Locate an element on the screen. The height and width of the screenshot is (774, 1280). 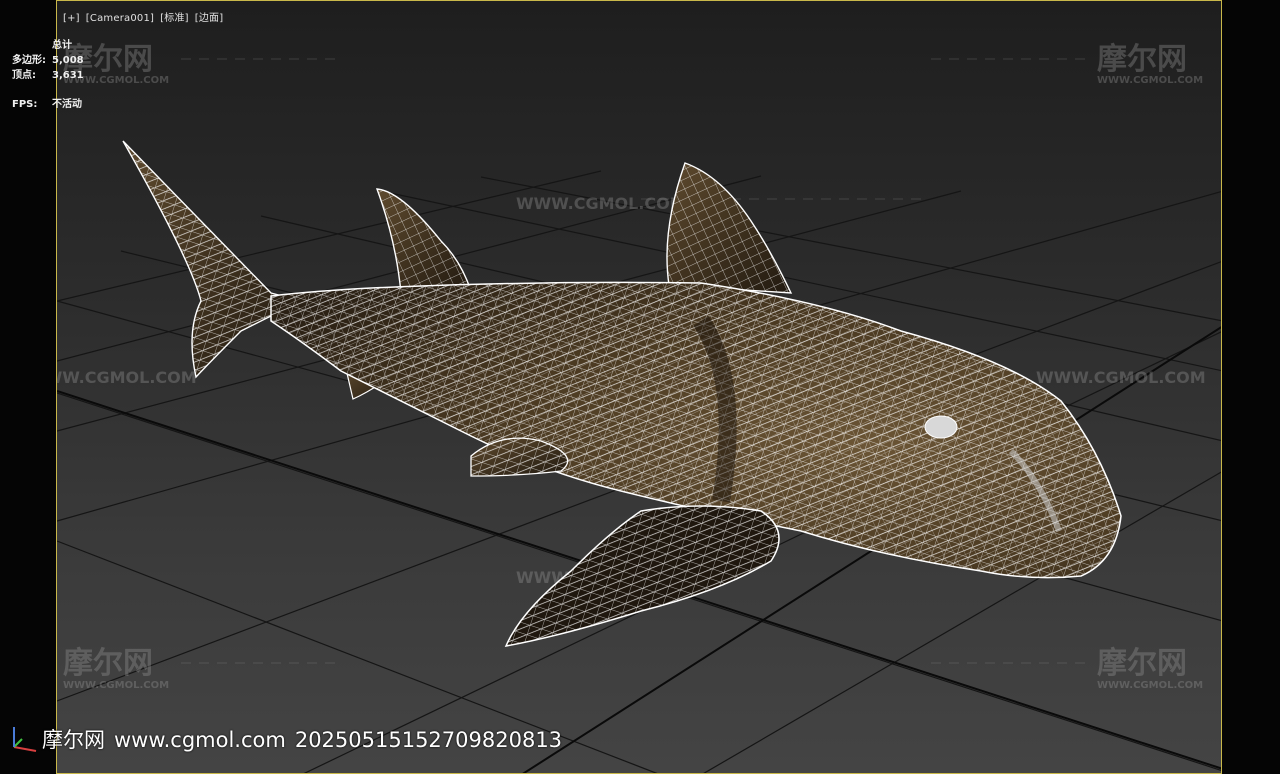
viewport-camera-label: [Camera001] is located at coordinates (120, 18).